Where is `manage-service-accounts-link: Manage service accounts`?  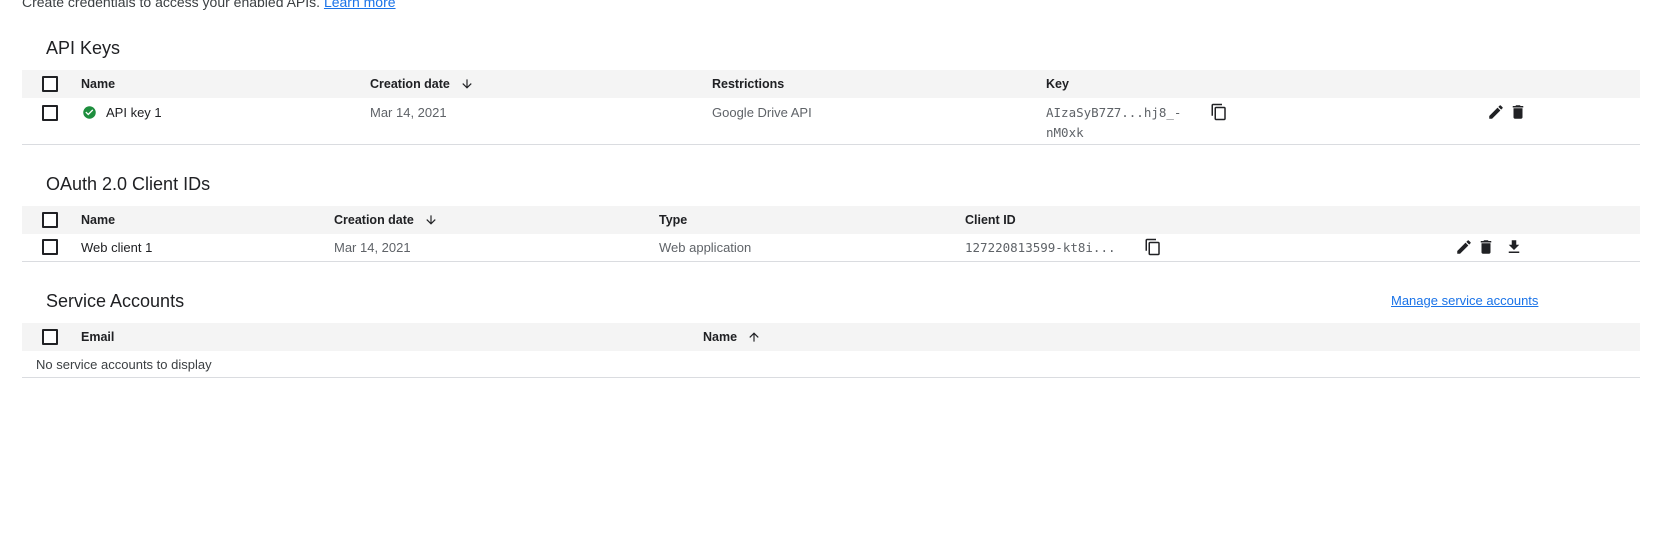
manage-service-accounts-link: Manage service accounts is located at coordinates (1464, 300).